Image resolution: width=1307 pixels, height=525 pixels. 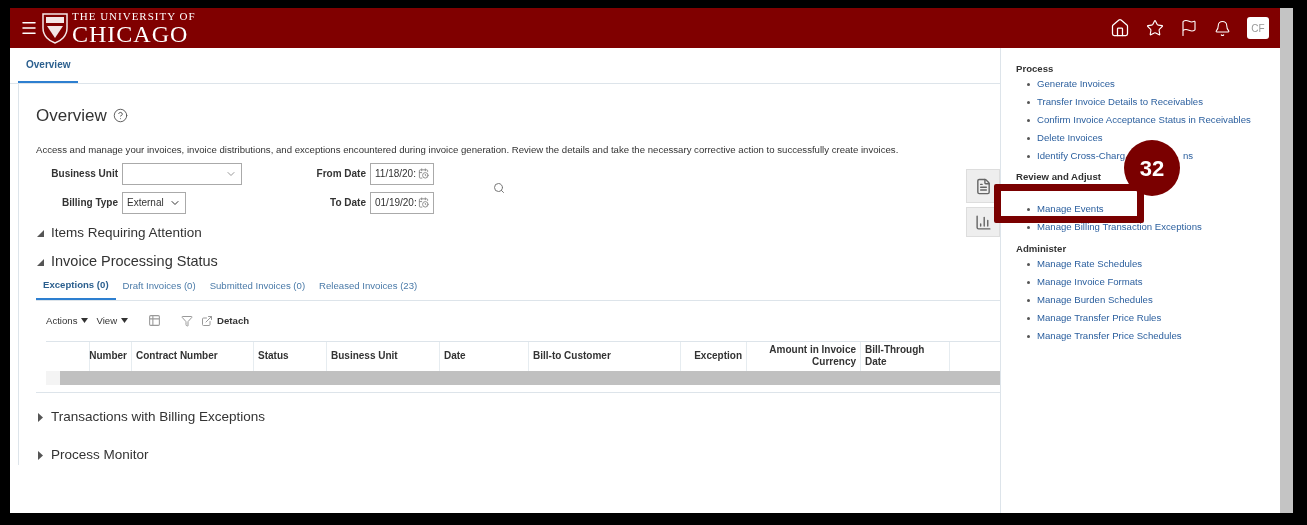 I want to click on help-icon, so click(x=120, y=116).